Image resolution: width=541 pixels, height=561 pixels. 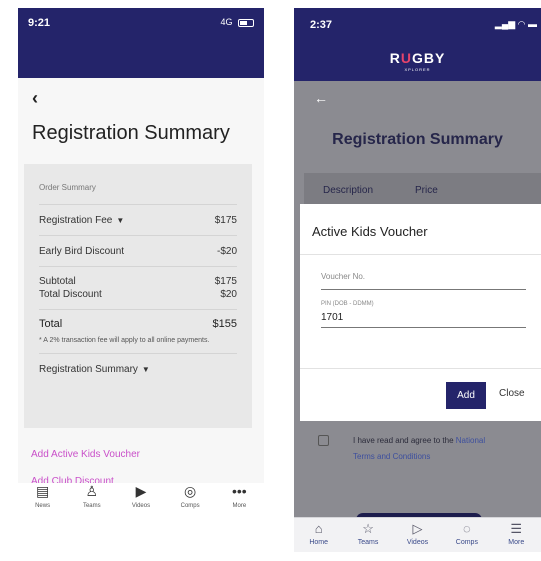 What do you see at coordinates (515, 24) in the screenshot?
I see `signal-wifi-battery-icon: ▂▄▆ ◠ ▬` at bounding box center [515, 24].